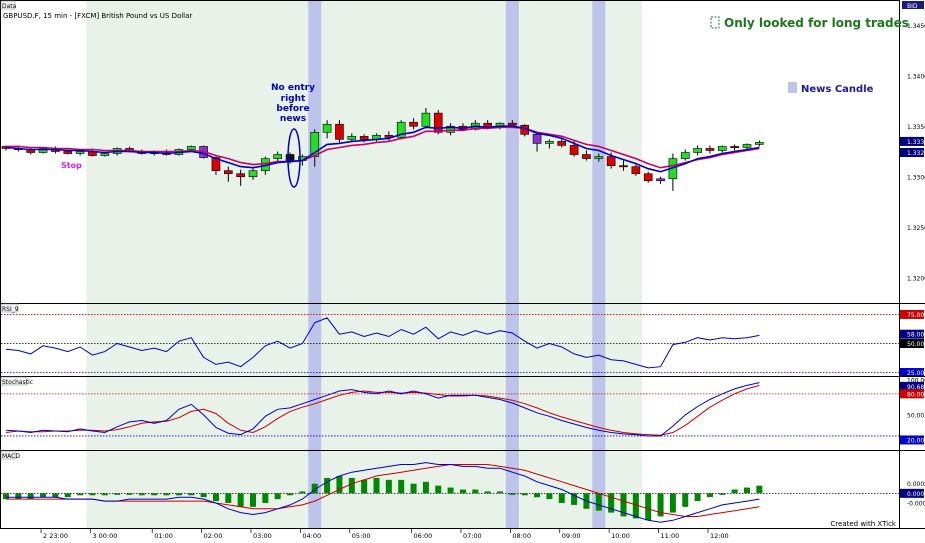 This screenshot has width=925, height=543. Describe the element at coordinates (916, 177) in the screenshot. I see `price-tick-4: 1.3300` at that location.